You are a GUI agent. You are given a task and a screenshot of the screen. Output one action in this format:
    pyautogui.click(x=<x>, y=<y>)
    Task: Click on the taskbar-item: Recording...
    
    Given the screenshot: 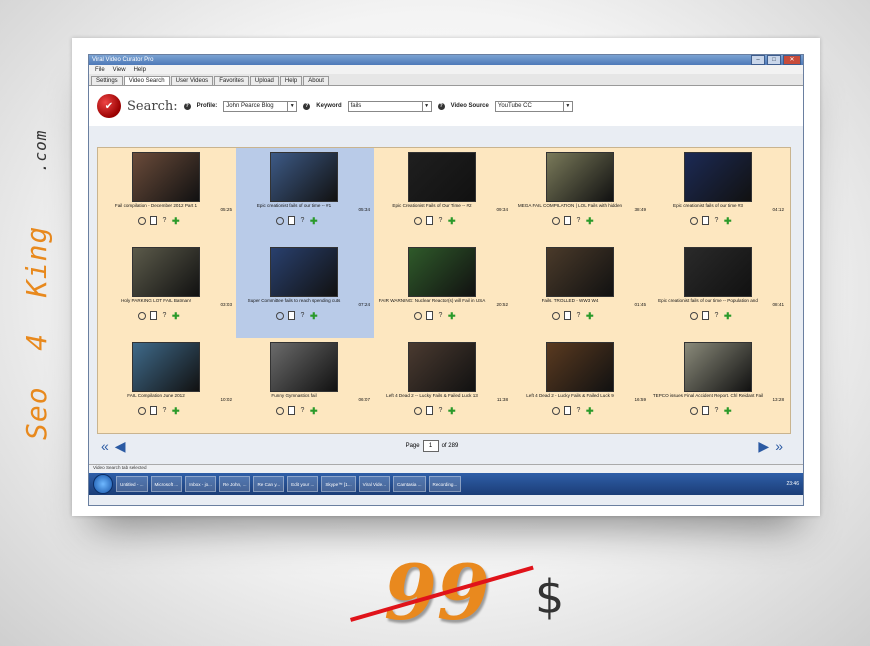 What is the action you would take?
    pyautogui.click(x=445, y=484)
    